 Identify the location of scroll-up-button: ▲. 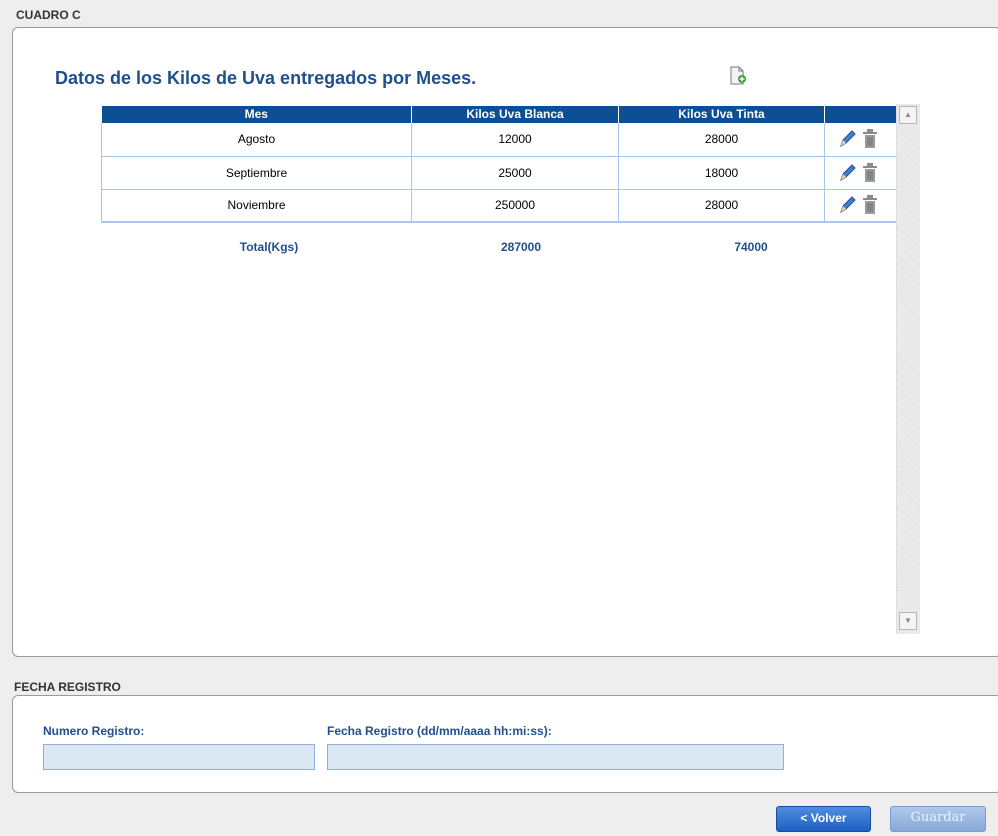
(908, 115).